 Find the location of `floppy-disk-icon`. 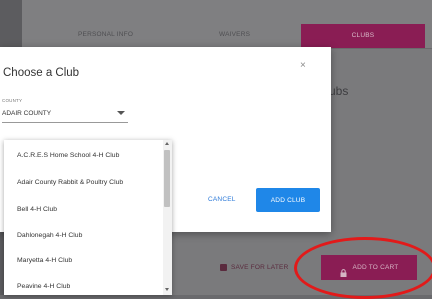

floppy-disk-icon is located at coordinates (223, 267).